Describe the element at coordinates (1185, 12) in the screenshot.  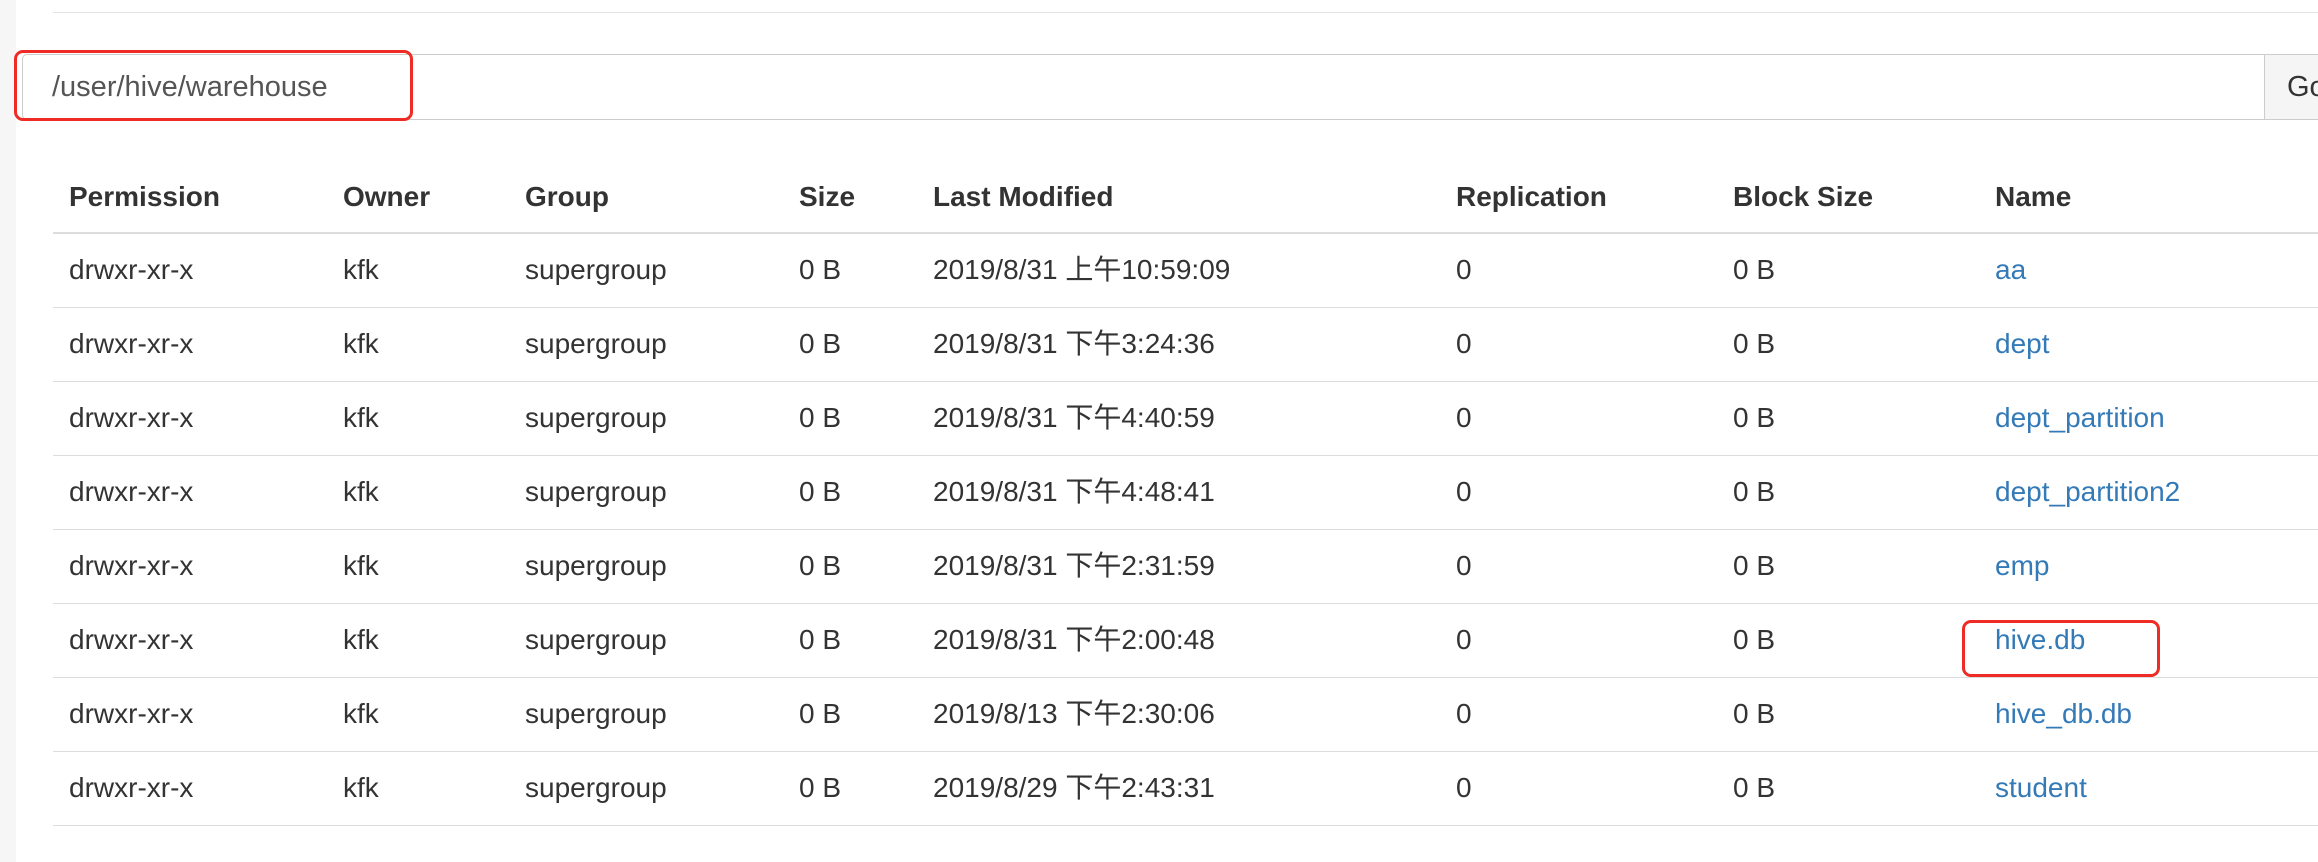
I see `top-divider` at that location.